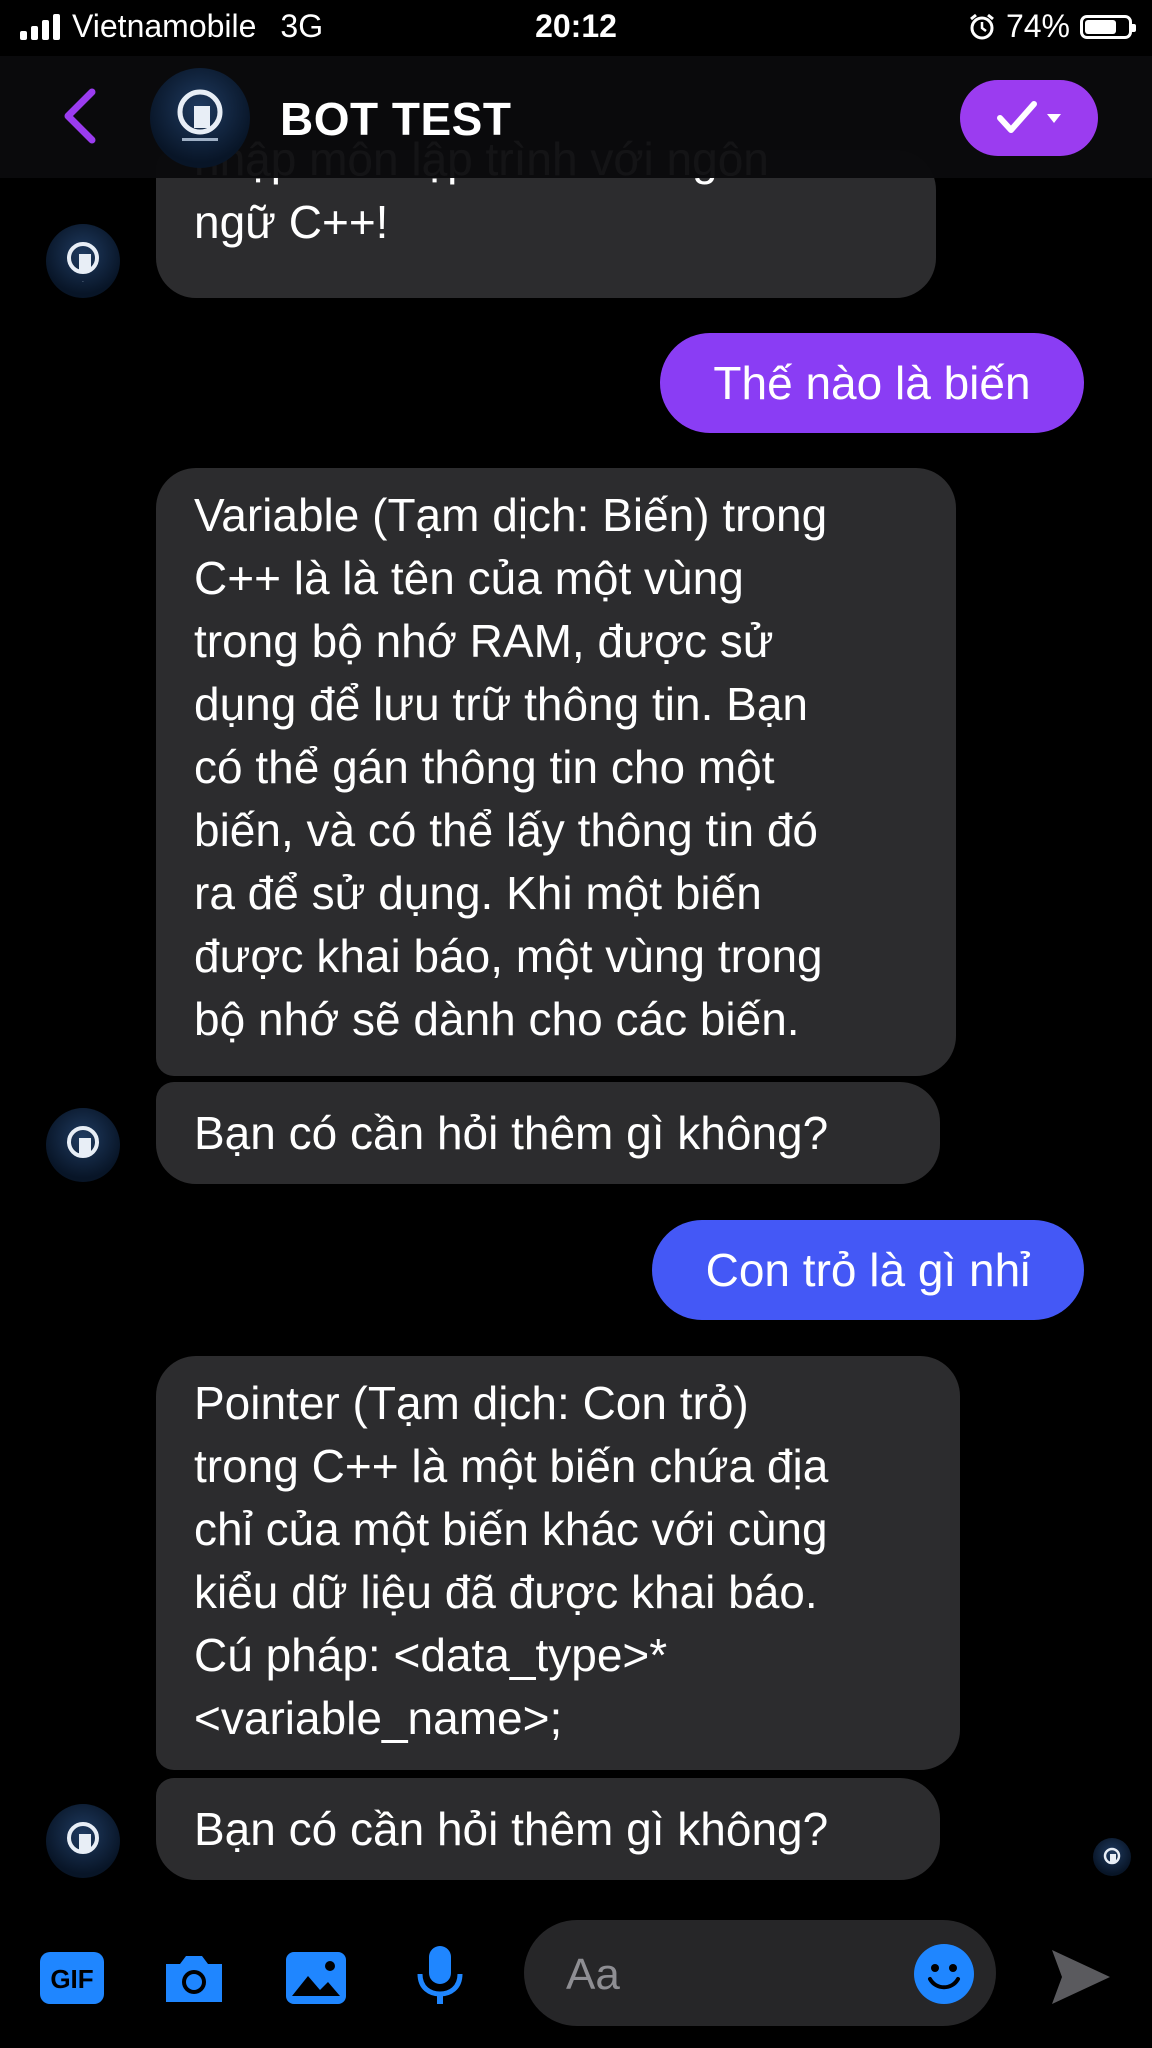  What do you see at coordinates (1037, 26) in the screenshot?
I see `battery-percent: 74%` at bounding box center [1037, 26].